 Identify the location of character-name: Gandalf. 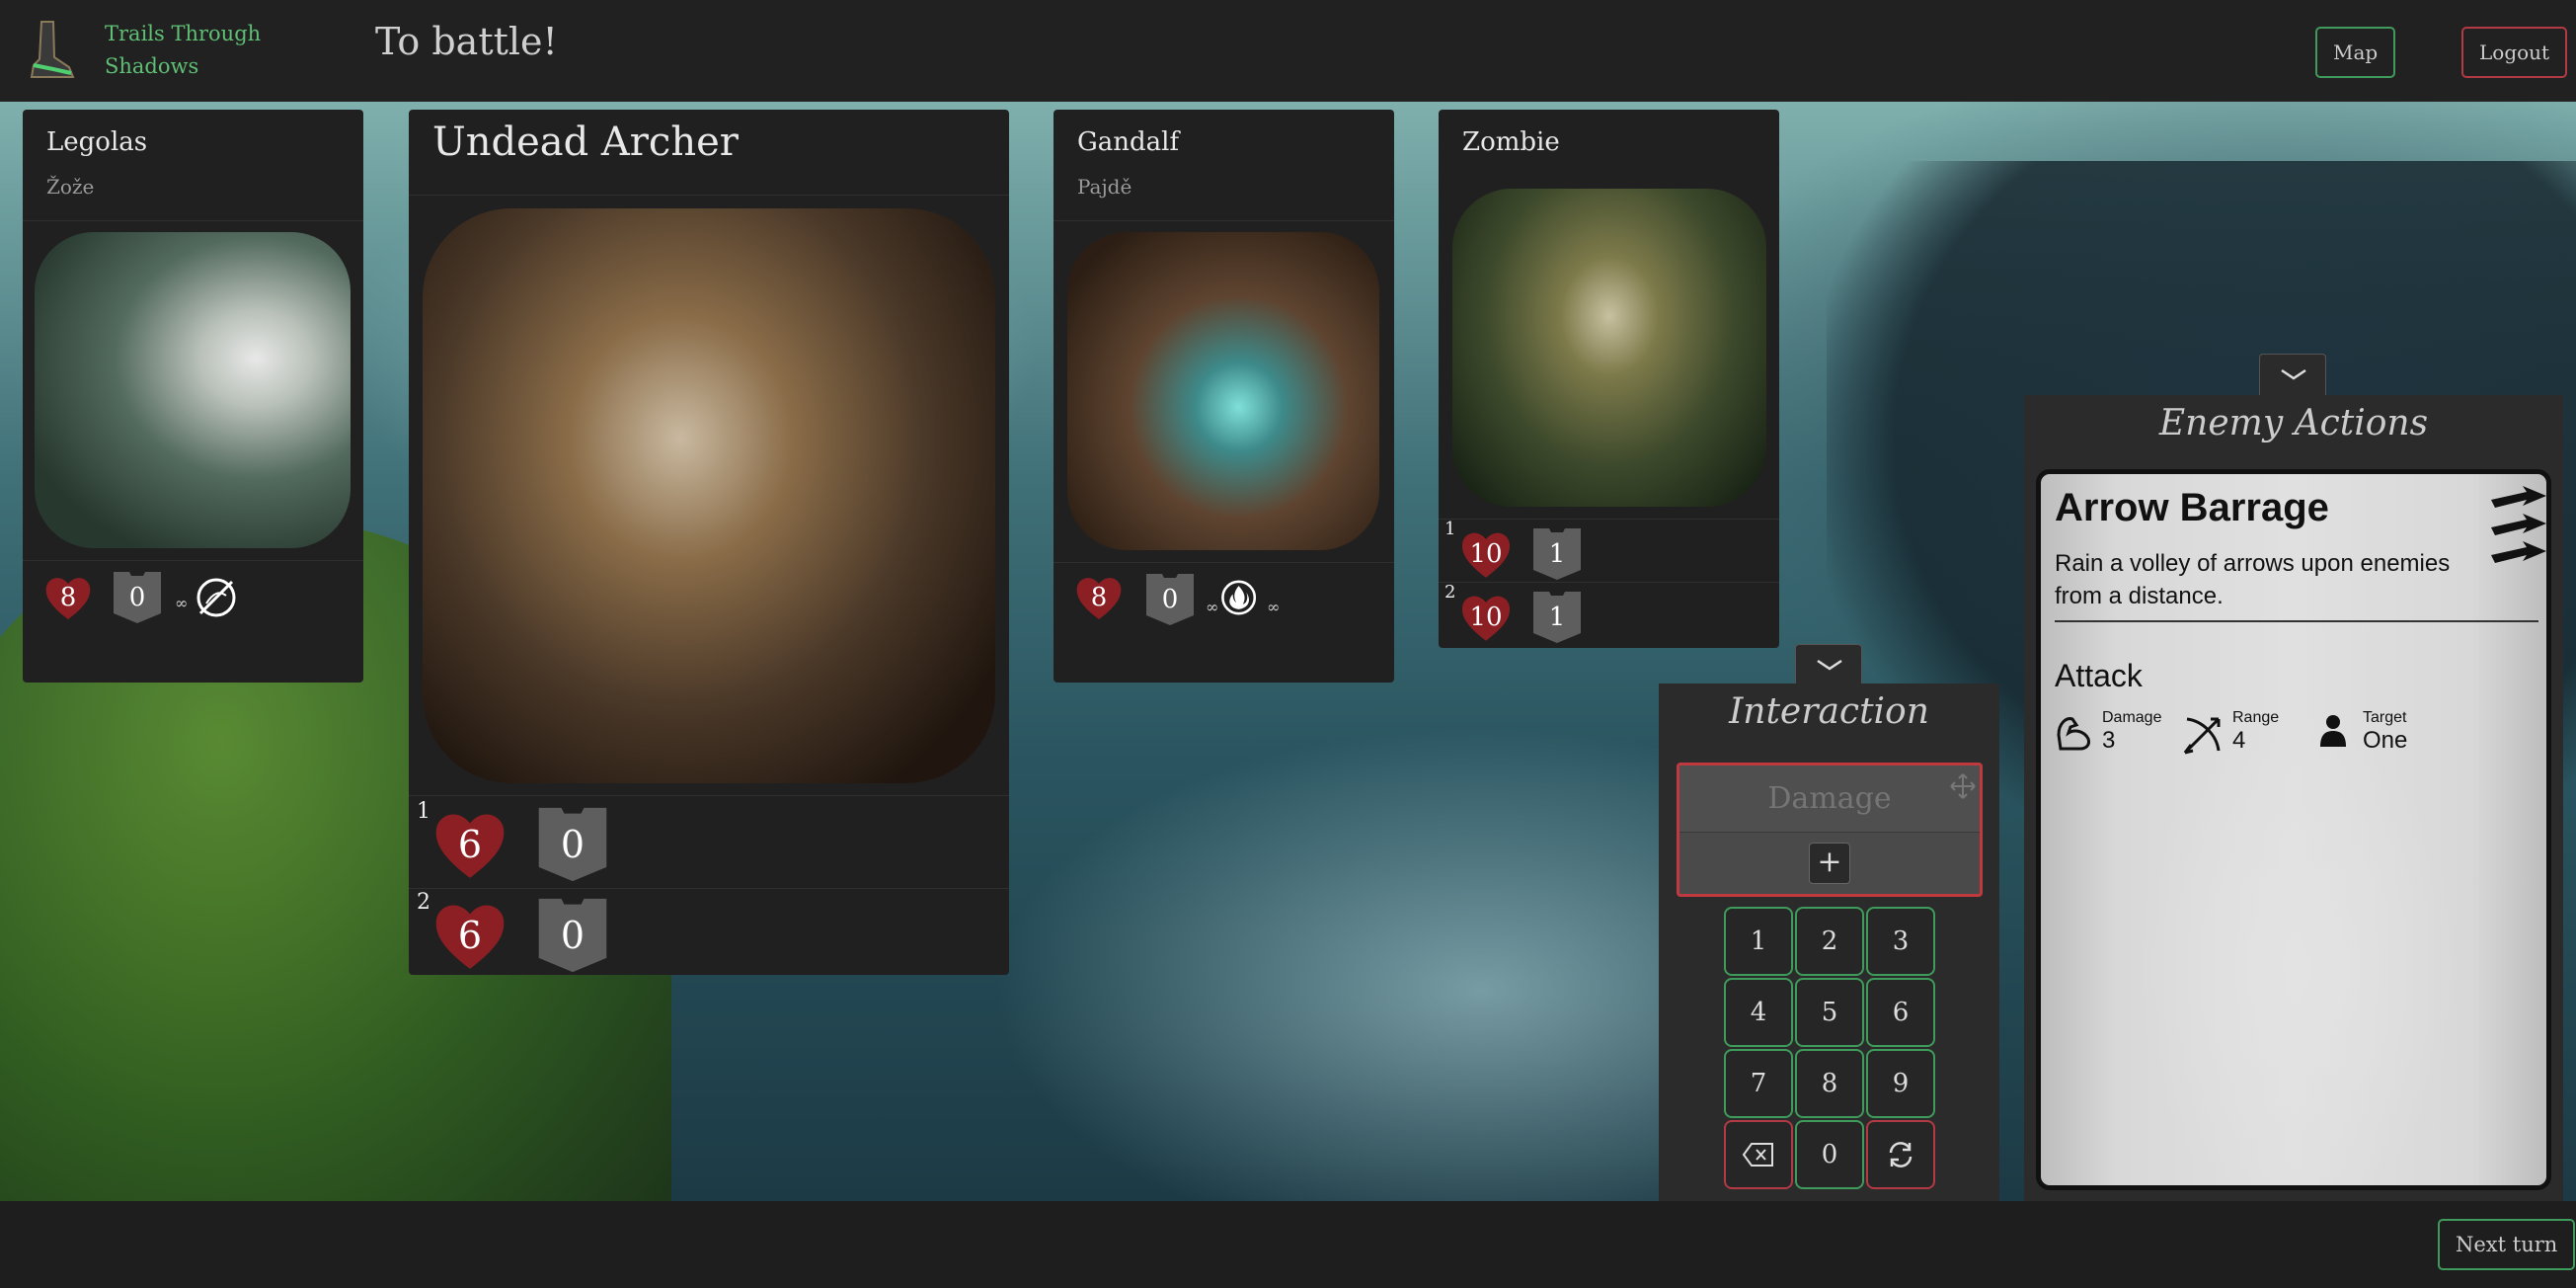
(1128, 142).